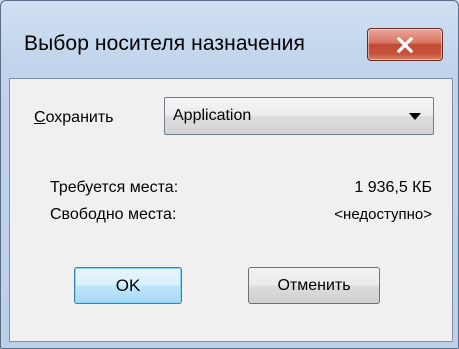 This screenshot has height=349, width=459. What do you see at coordinates (393, 187) in the screenshot?
I see `required-space-value: 1 936,5 КБ` at bounding box center [393, 187].